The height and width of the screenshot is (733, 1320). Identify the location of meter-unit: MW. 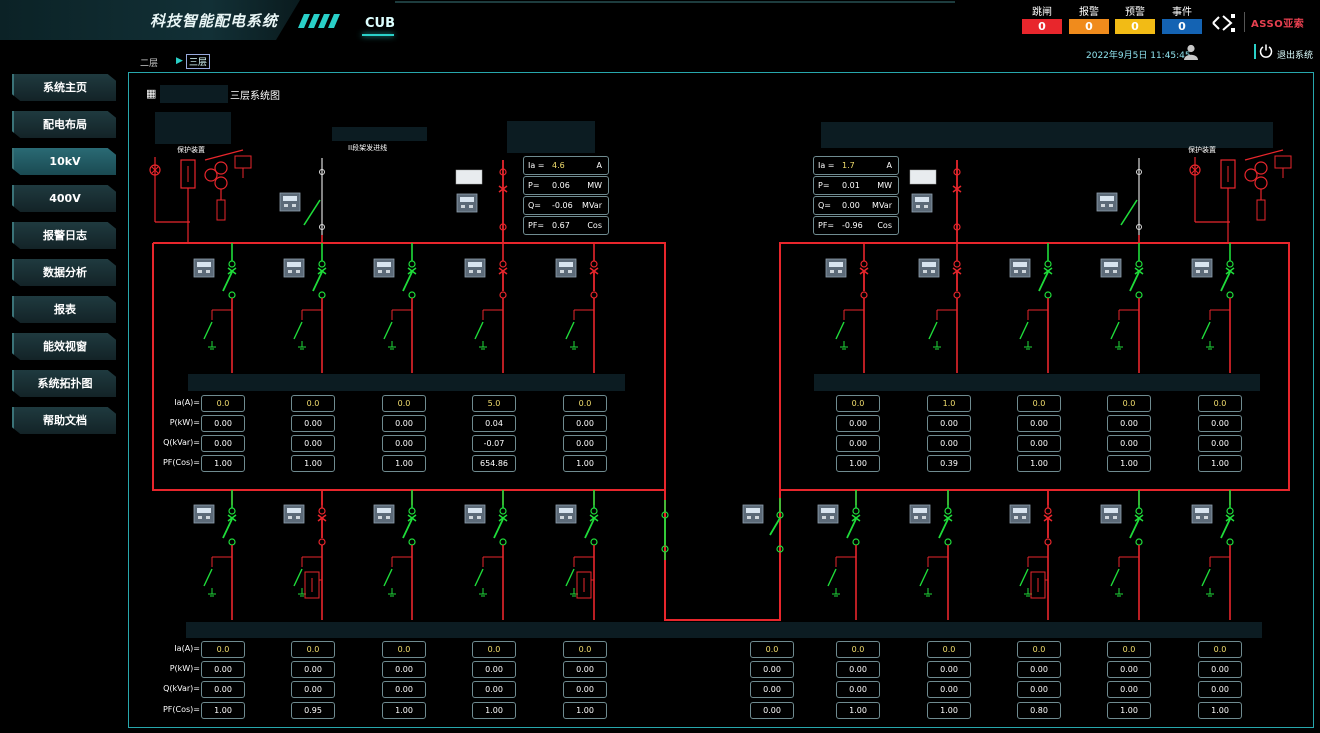
(594, 185).